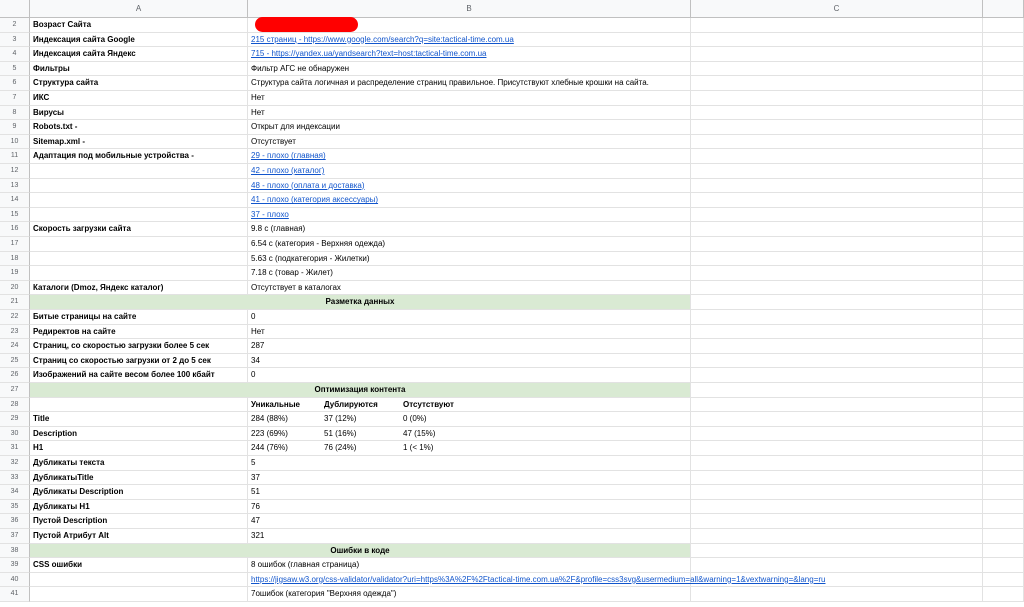 Image resolution: width=1024 pixels, height=607 pixels. I want to click on row-number: 41, so click(15, 594).